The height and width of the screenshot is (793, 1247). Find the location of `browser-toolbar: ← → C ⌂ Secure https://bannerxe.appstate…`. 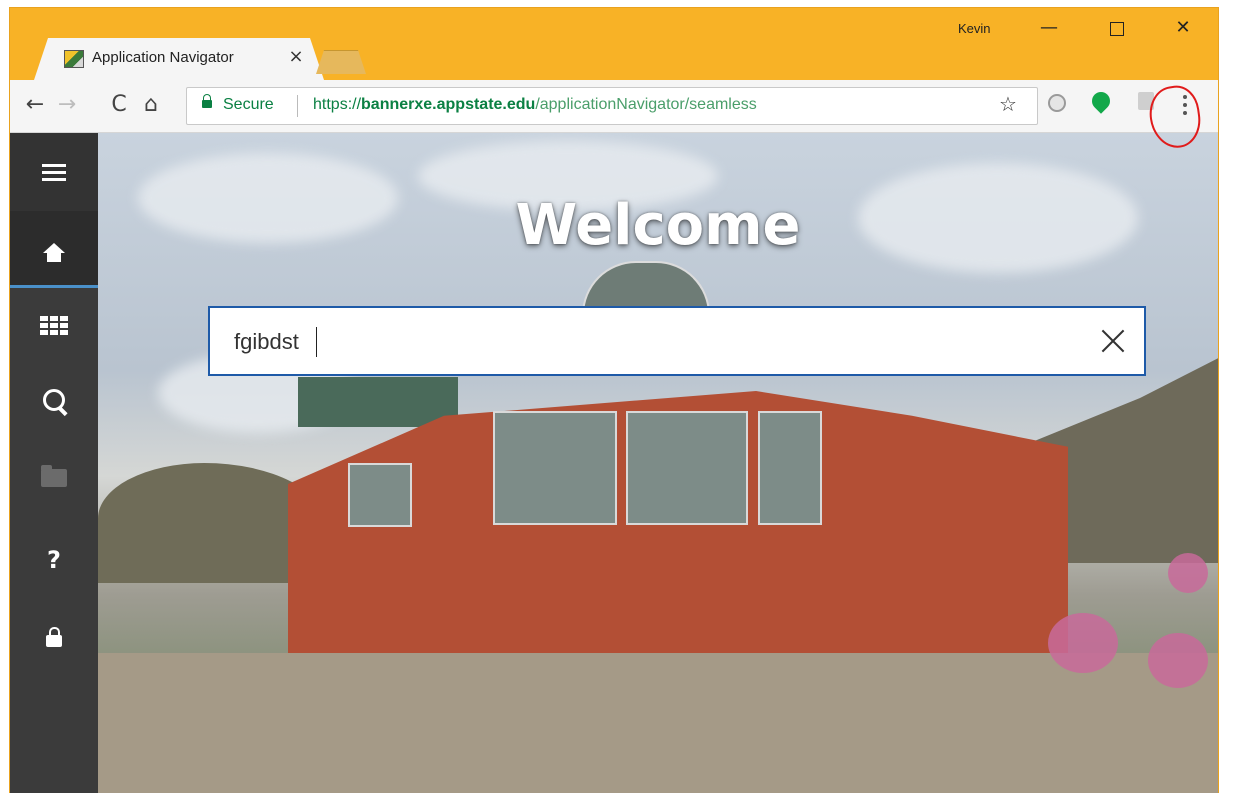

browser-toolbar: ← → C ⌂ Secure https://bannerxe.appstate… is located at coordinates (614, 106).